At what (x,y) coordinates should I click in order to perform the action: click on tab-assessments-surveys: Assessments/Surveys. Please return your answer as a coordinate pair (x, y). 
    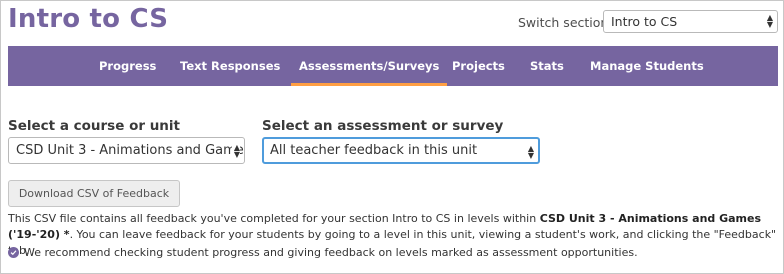
    Looking at the image, I should click on (369, 66).